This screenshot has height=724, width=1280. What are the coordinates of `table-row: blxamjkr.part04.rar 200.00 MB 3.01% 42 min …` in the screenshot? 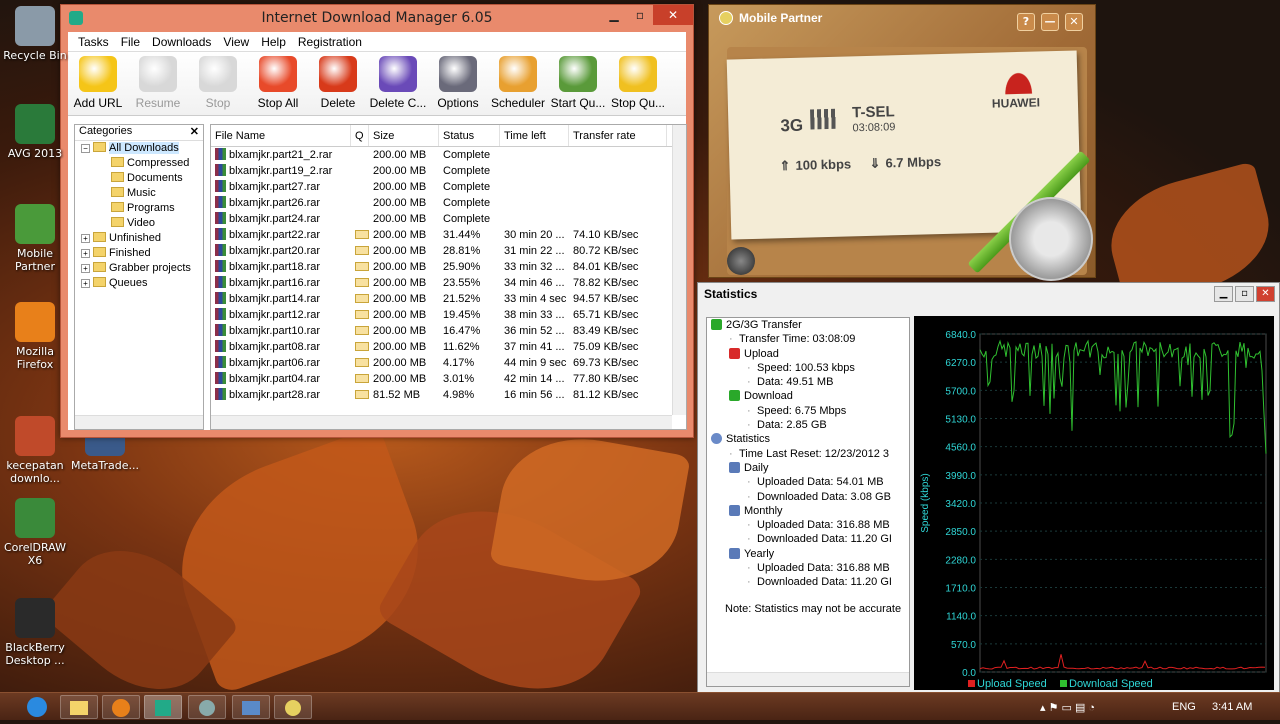 It's located at (448, 379).